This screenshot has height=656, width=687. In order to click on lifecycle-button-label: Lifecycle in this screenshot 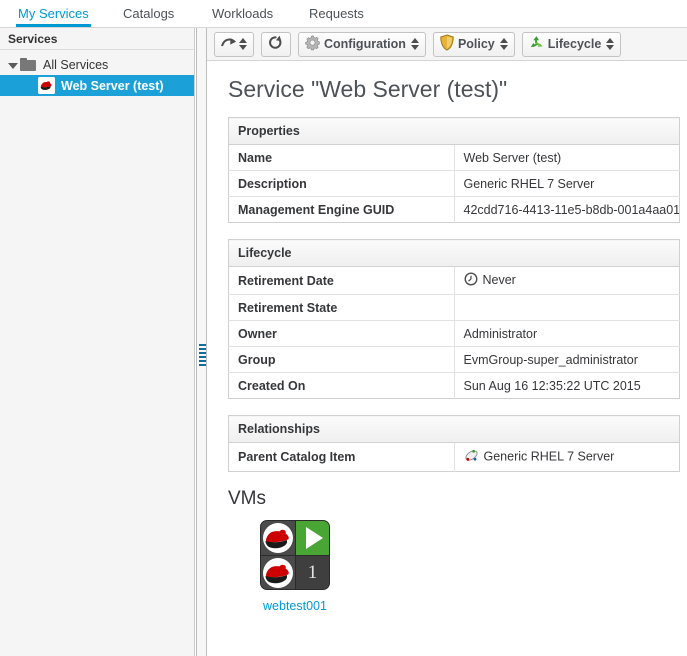, I will do `click(574, 44)`.